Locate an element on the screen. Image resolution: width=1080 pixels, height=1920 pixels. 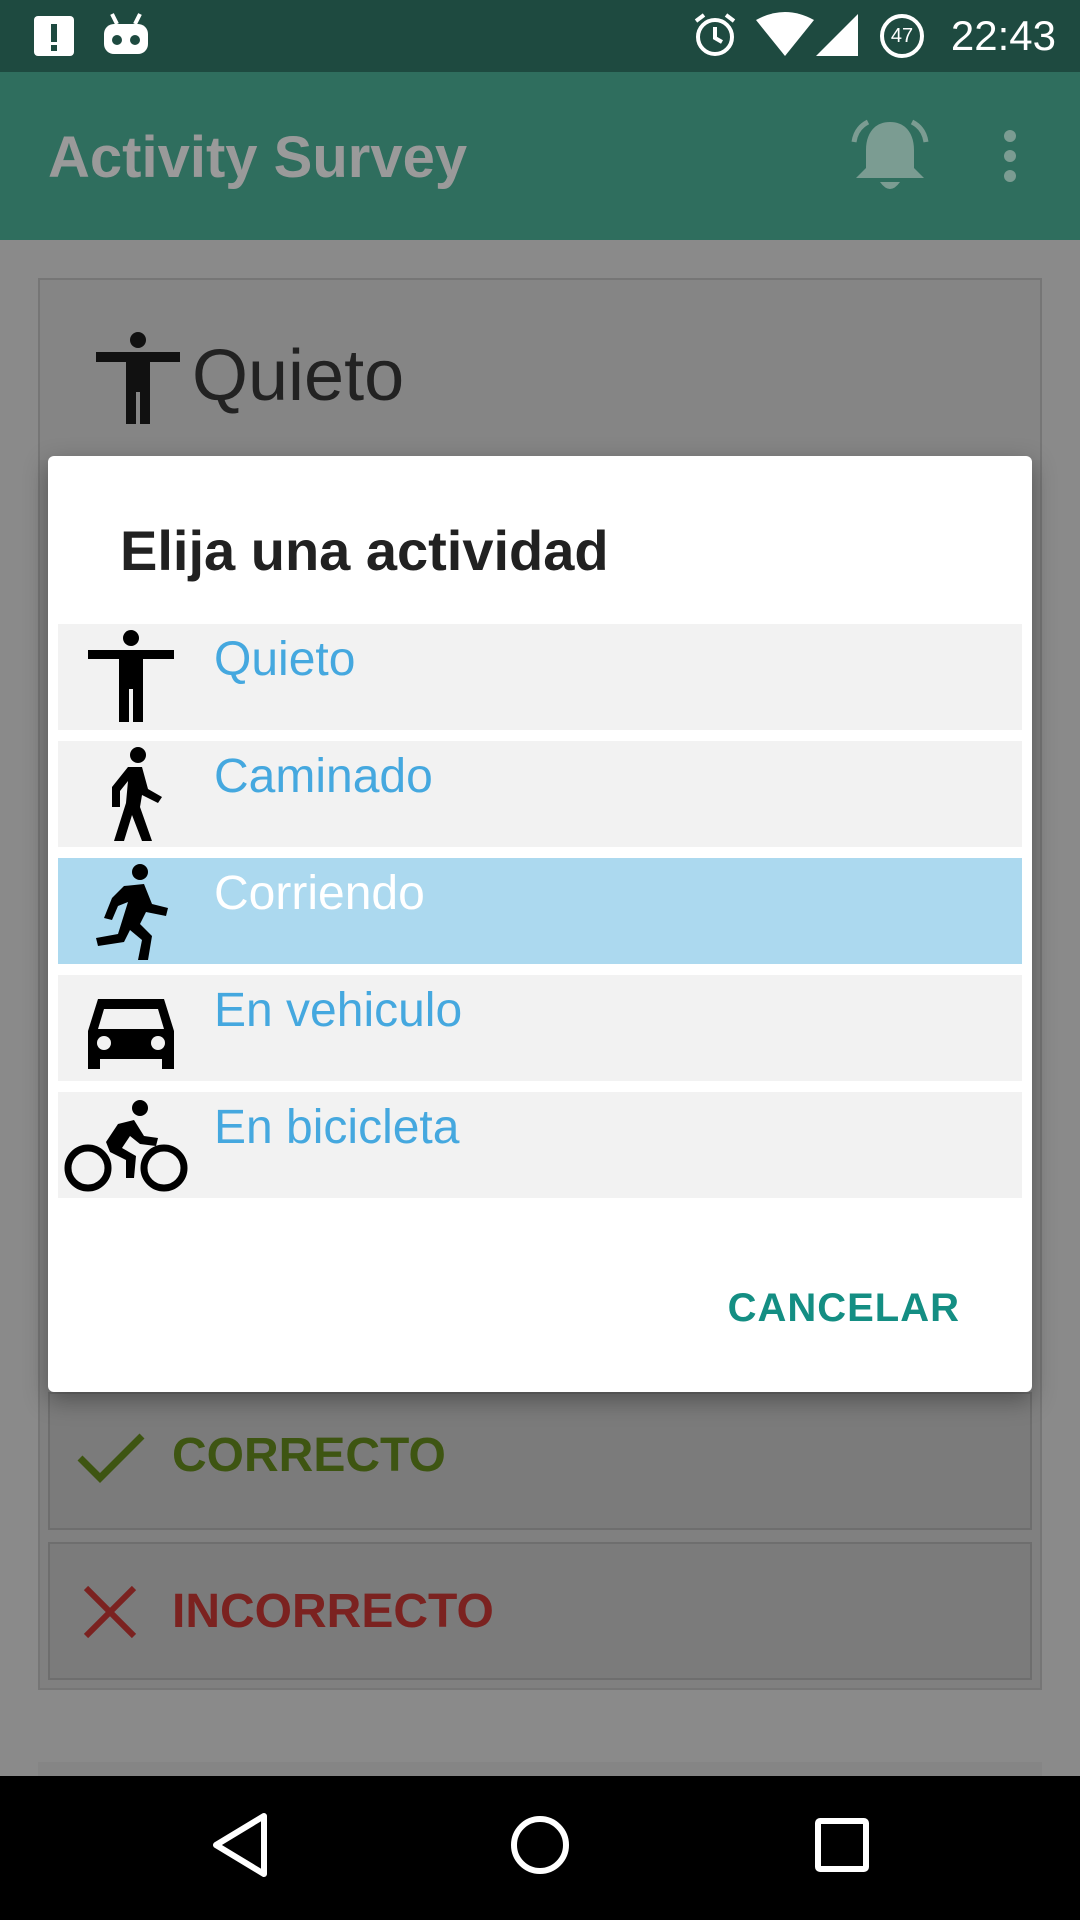
bicycle-icon is located at coordinates (126, 1146).